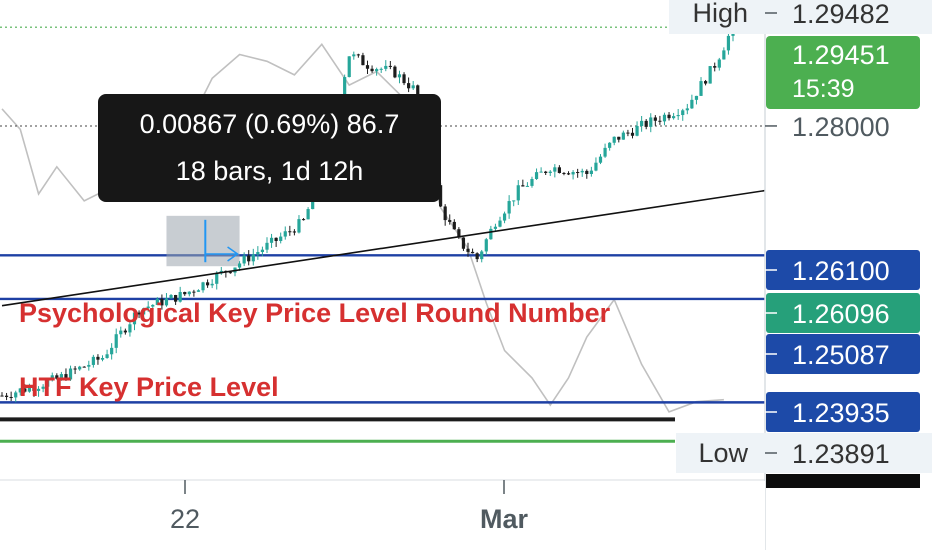  Describe the element at coordinates (203, 241) in the screenshot. I see `measure-range-box` at that location.